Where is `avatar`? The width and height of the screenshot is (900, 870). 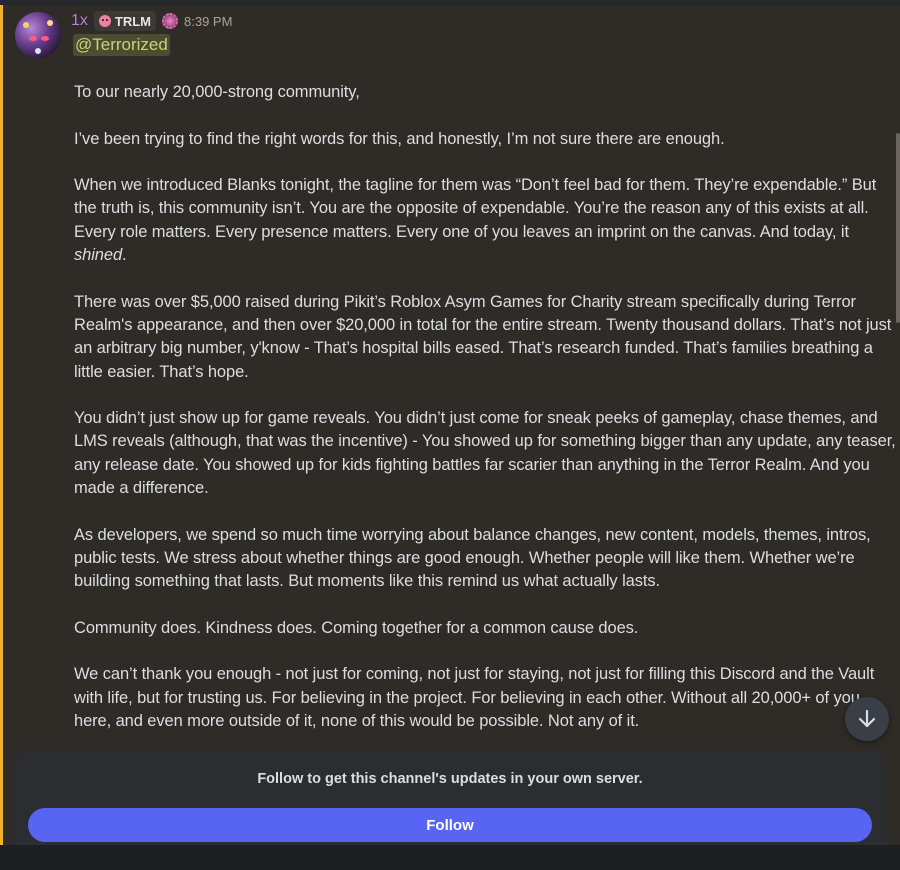
avatar is located at coordinates (38, 35).